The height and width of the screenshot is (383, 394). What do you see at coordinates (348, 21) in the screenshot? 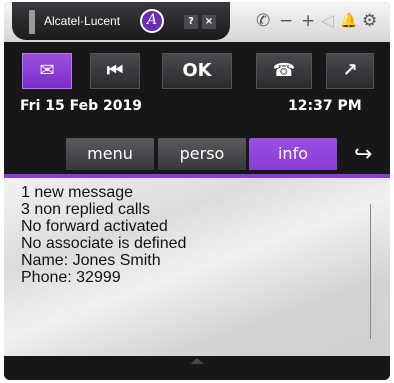
I see `bell-icon: 🔔` at bounding box center [348, 21].